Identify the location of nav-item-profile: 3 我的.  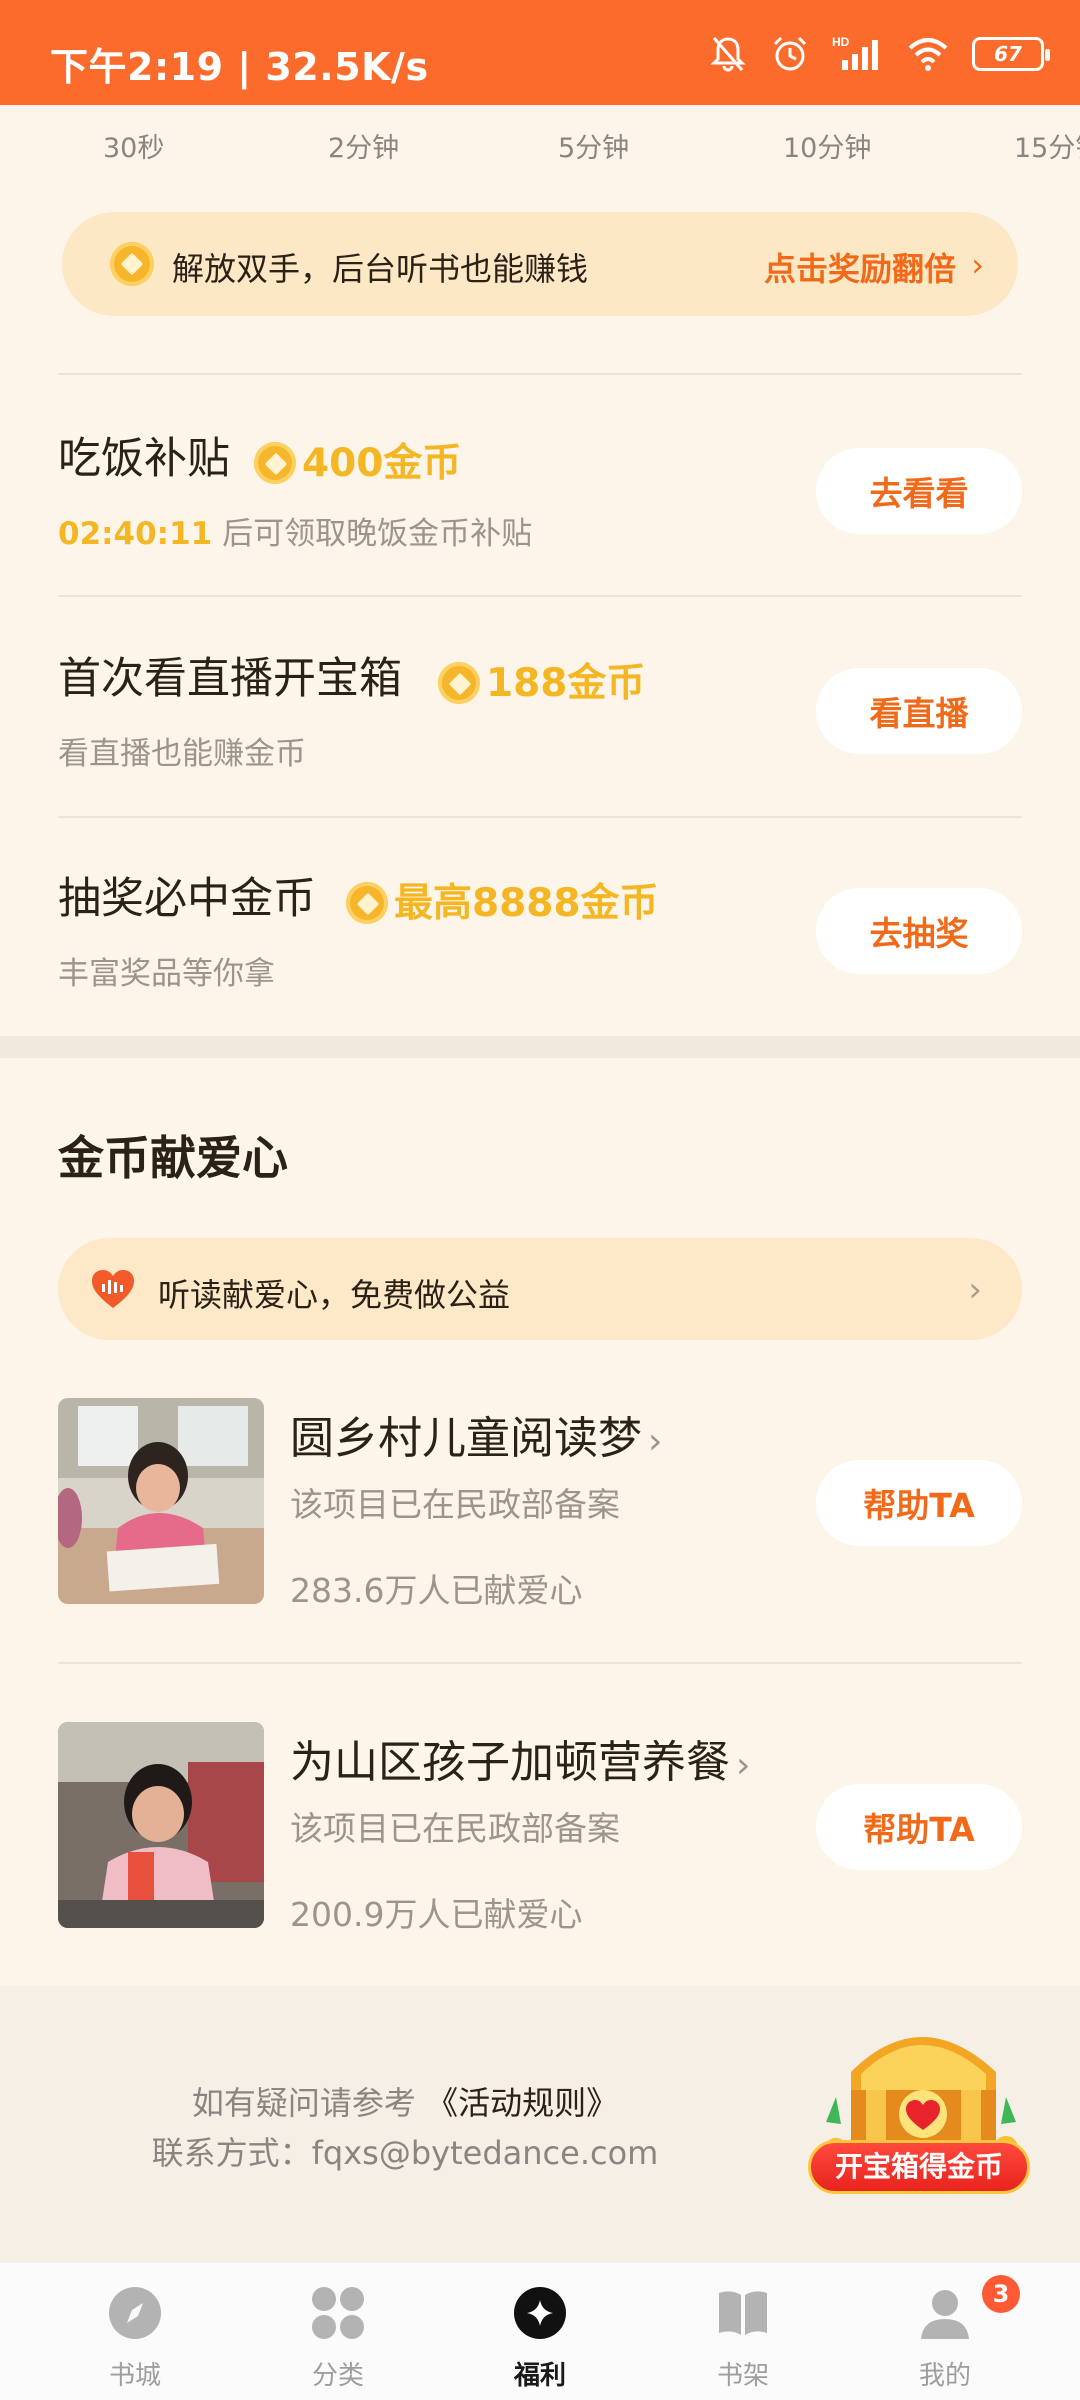
(945, 2331).